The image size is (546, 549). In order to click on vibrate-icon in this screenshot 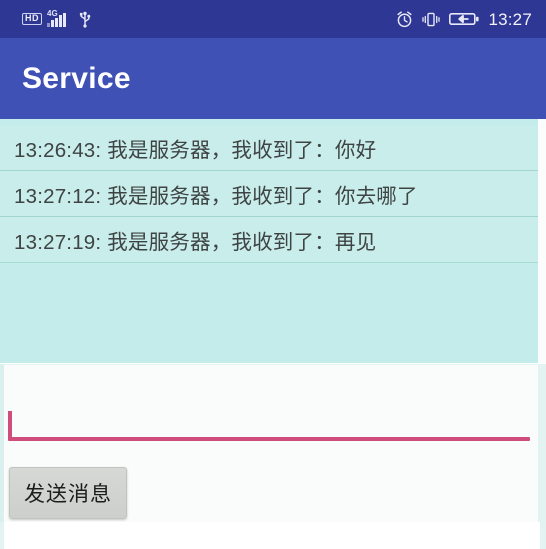, I will do `click(431, 19)`.